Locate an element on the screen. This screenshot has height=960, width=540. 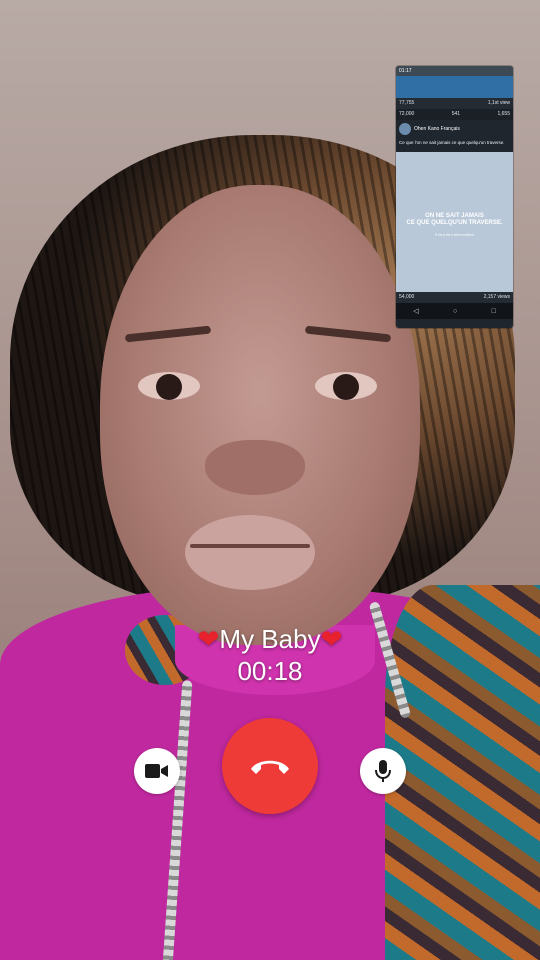
microphone-icon is located at coordinates (383, 771).